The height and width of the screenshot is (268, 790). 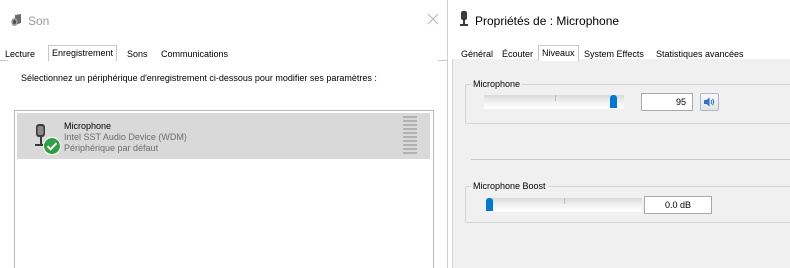 What do you see at coordinates (111, 148) in the screenshot?
I see `device-status: Périphérique par défaut` at bounding box center [111, 148].